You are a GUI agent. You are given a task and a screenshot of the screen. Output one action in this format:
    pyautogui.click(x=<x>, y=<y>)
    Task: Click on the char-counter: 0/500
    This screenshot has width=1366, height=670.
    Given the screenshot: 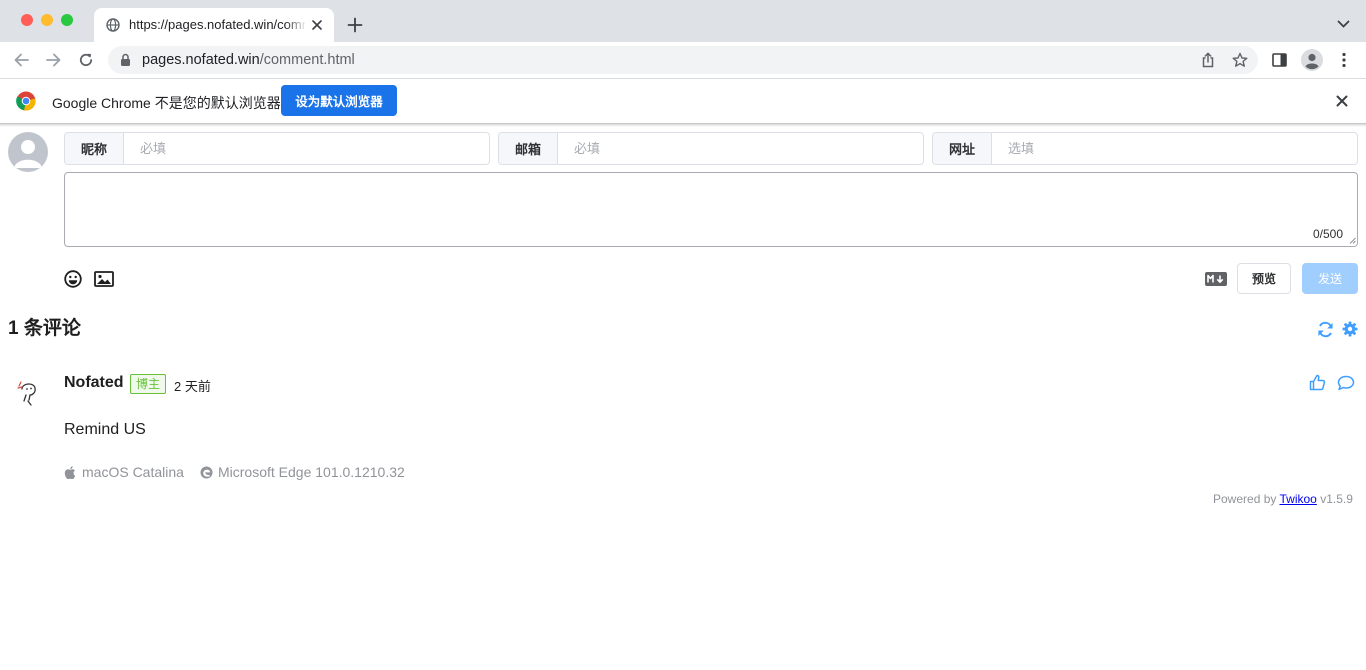 What is the action you would take?
    pyautogui.click(x=1328, y=234)
    